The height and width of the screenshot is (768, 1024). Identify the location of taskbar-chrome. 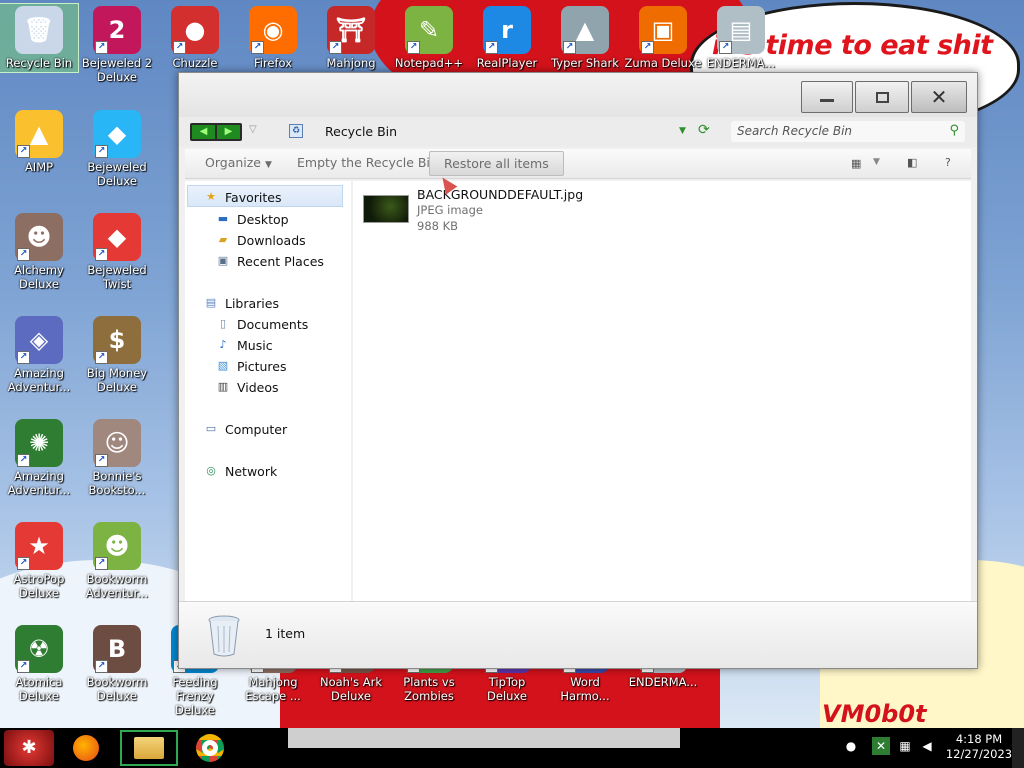
(210, 748).